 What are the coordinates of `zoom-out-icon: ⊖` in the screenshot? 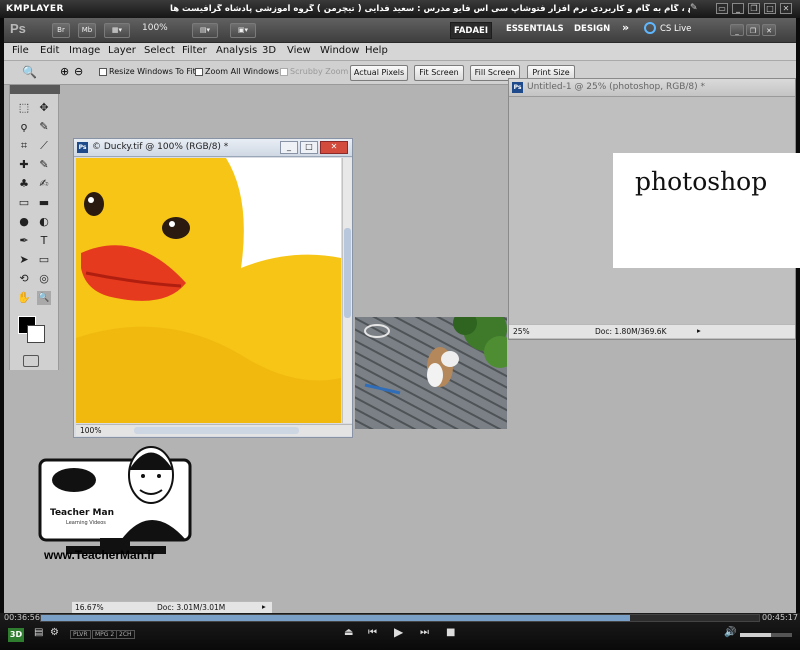 It's located at (78, 71).